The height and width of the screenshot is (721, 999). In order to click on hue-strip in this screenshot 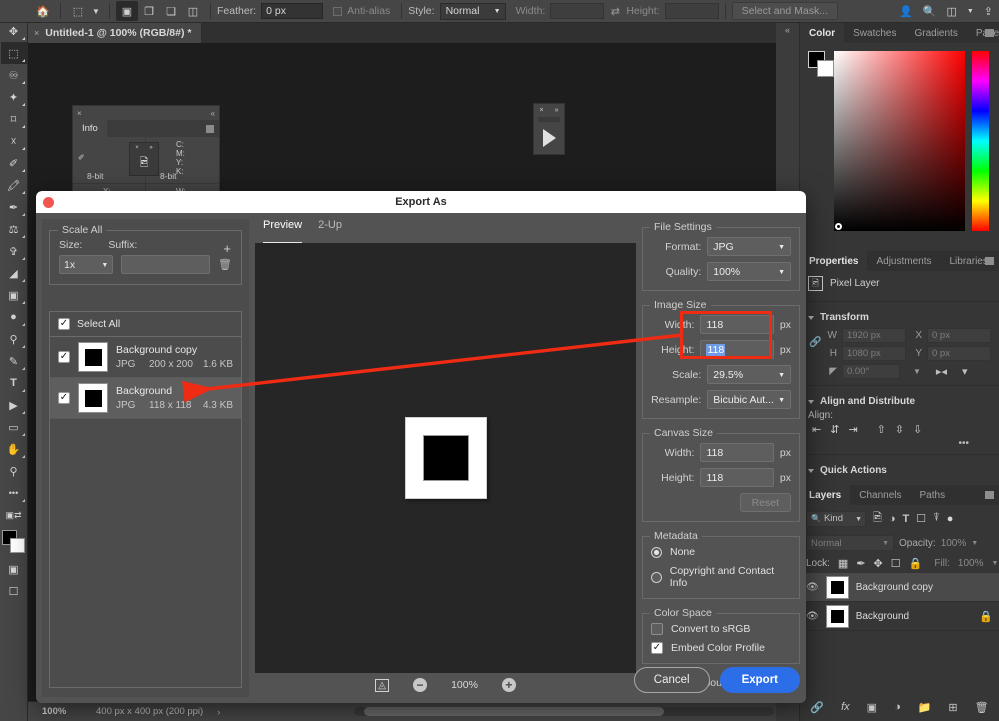, I will do `click(980, 141)`.